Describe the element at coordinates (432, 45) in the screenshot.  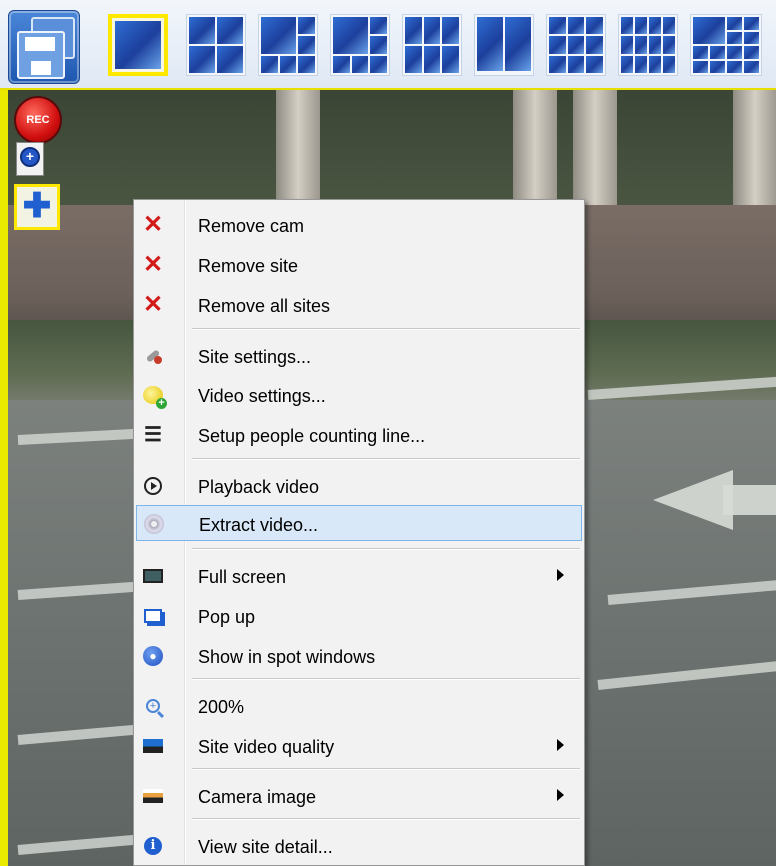
I see `layout-3x2-button` at that location.